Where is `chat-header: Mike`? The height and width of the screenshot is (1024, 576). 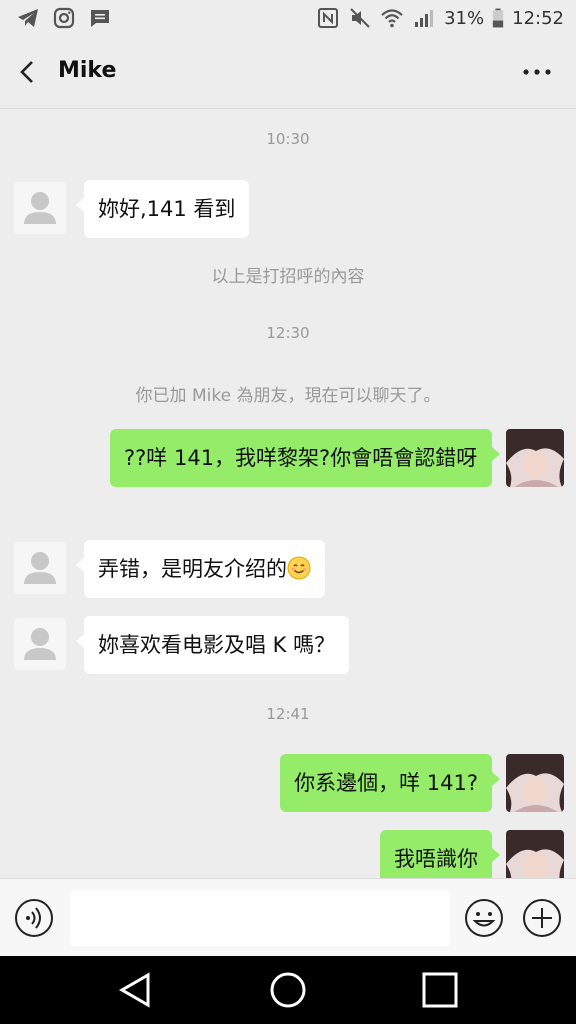
chat-header: Mike is located at coordinates (288, 73).